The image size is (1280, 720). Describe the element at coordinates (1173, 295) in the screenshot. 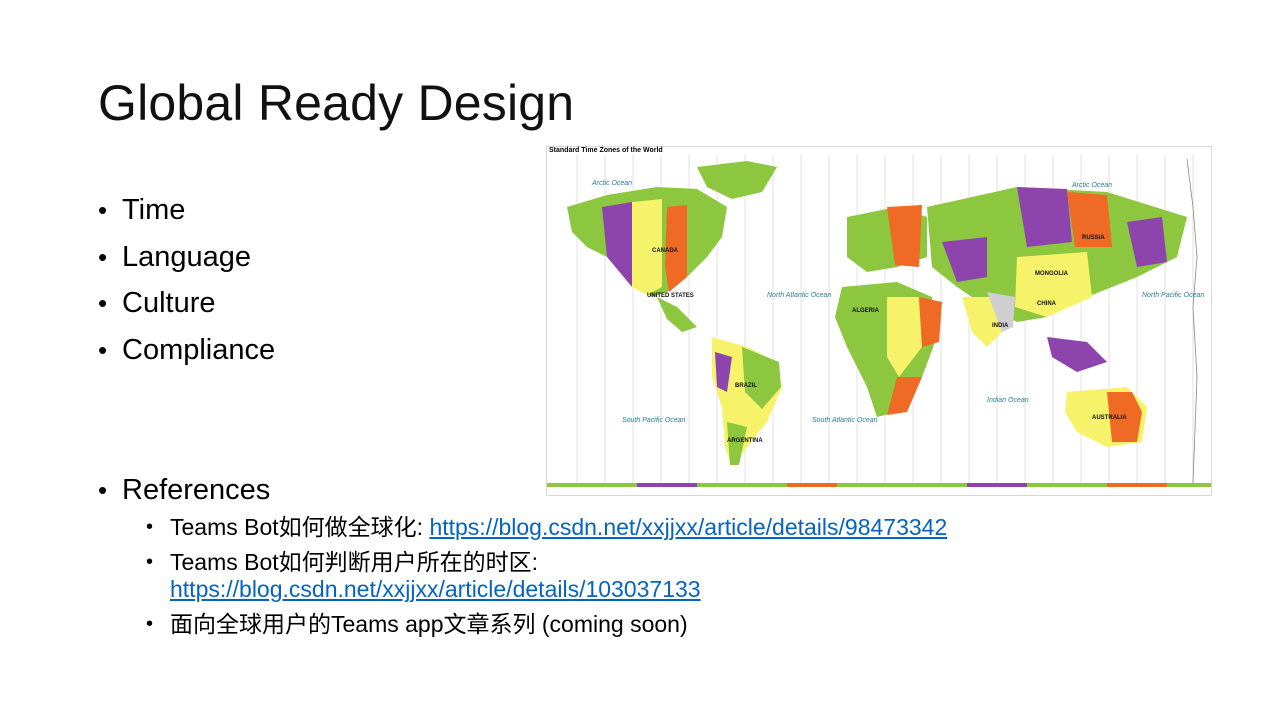

I see `ocean-label: North Pacific Ocean` at that location.